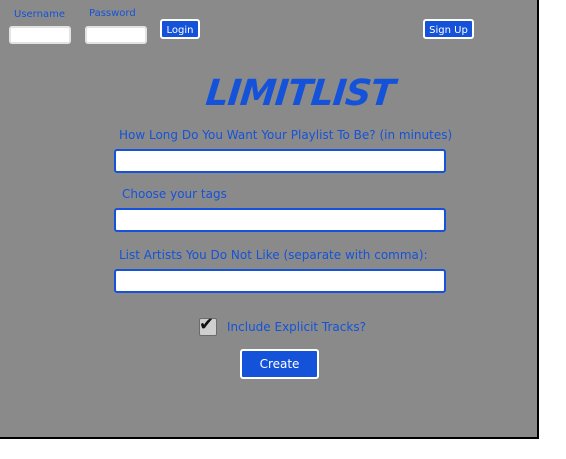  Describe the element at coordinates (280, 281) in the screenshot. I see `excluded-artists-input` at that location.